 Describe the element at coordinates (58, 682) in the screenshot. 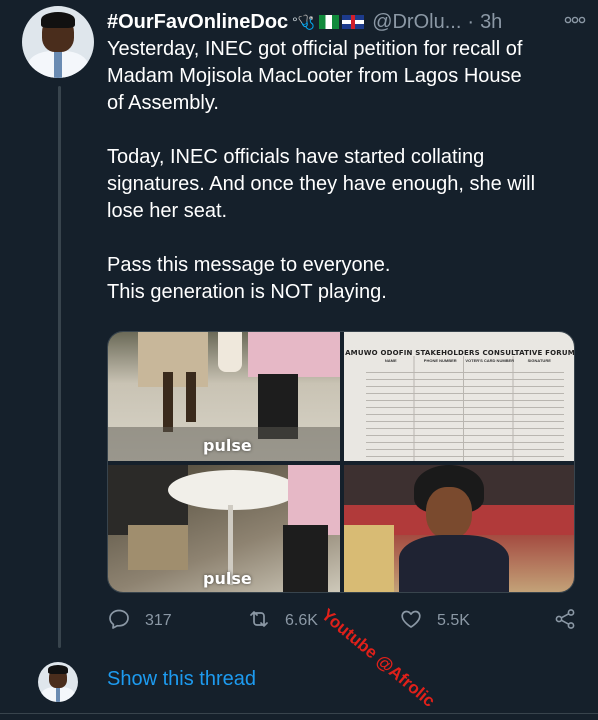

I see `thread-avatar` at that location.